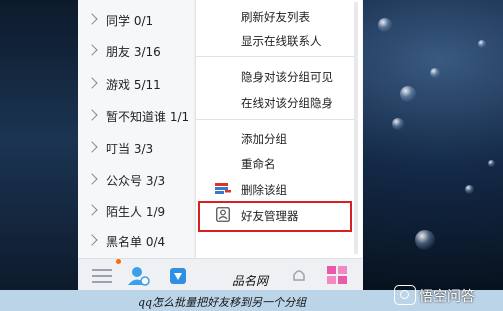 The image size is (503, 311). I want to click on caption-title: qq怎么批量把好友移到另一个分组, so click(222, 302).